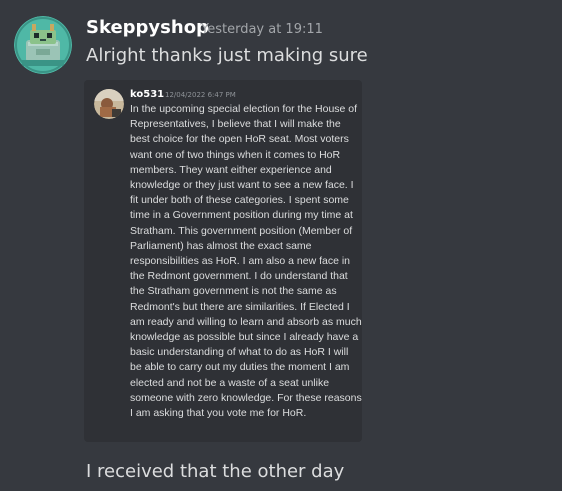 This screenshot has width=562, height=491. I want to click on robot-avatar-icon, so click(43, 45).